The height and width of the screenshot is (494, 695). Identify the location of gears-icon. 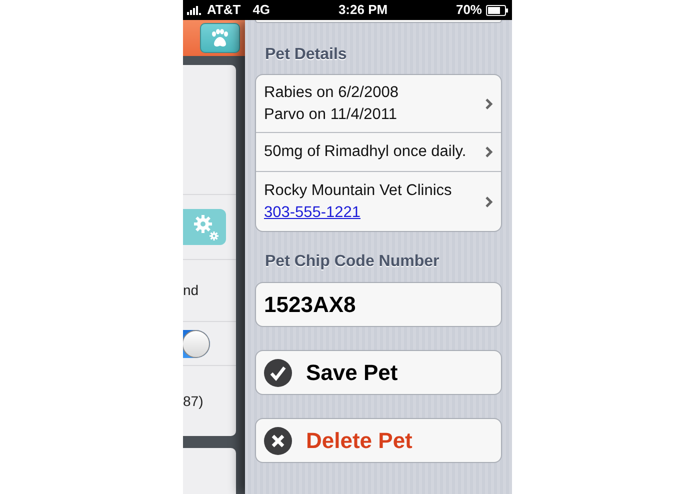
(206, 227).